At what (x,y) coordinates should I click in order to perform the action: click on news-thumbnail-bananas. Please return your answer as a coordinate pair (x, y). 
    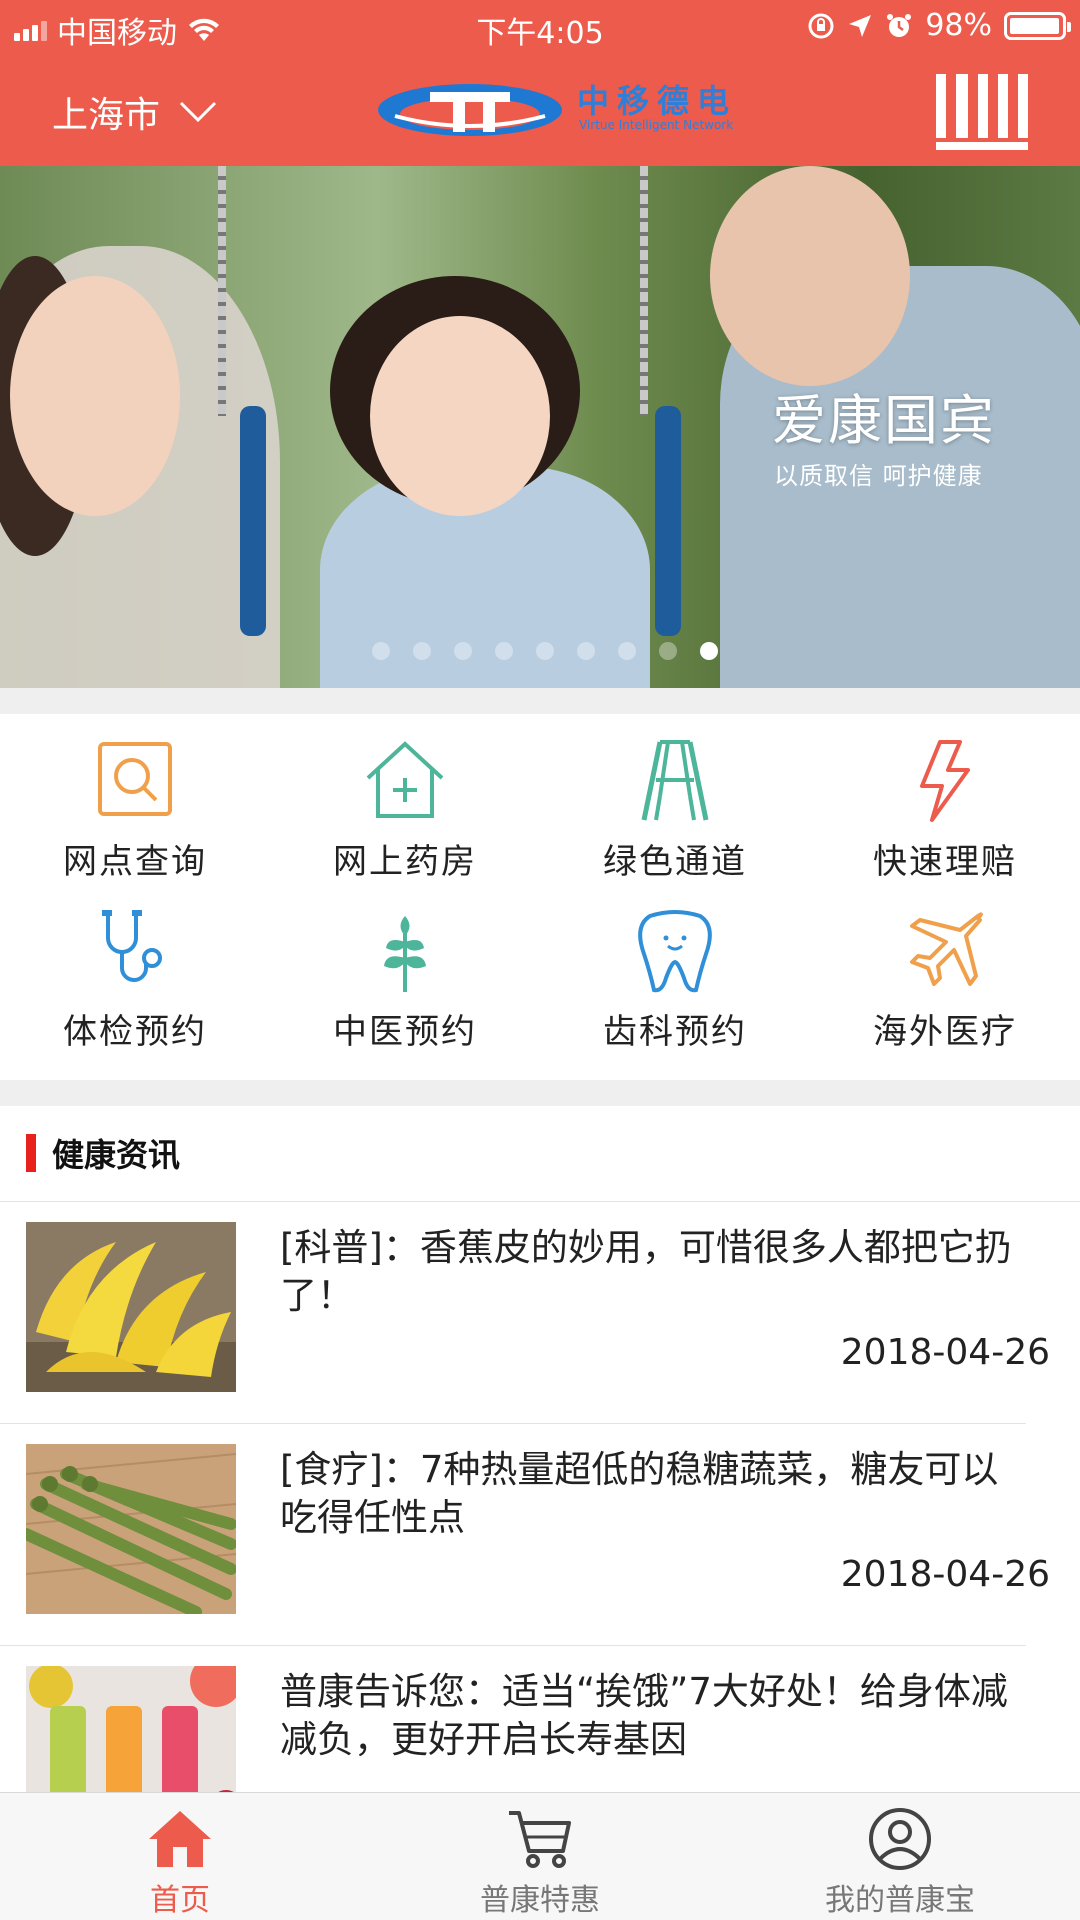
    Looking at the image, I should click on (131, 1307).